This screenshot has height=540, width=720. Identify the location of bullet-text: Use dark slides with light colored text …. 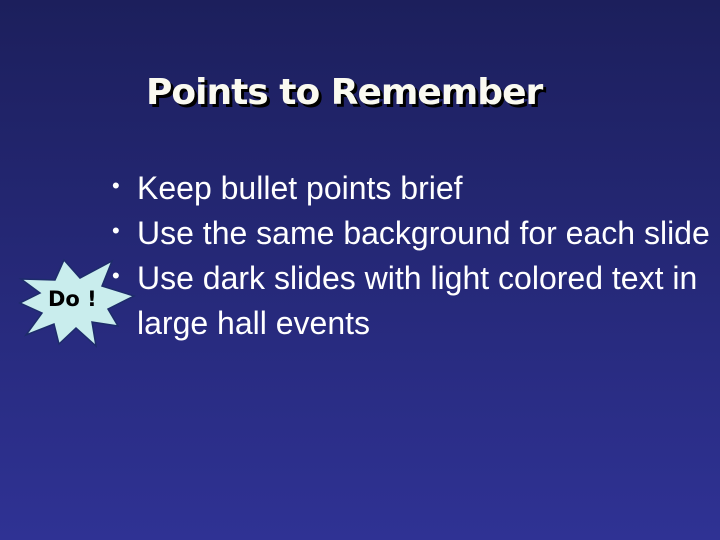
(417, 300).